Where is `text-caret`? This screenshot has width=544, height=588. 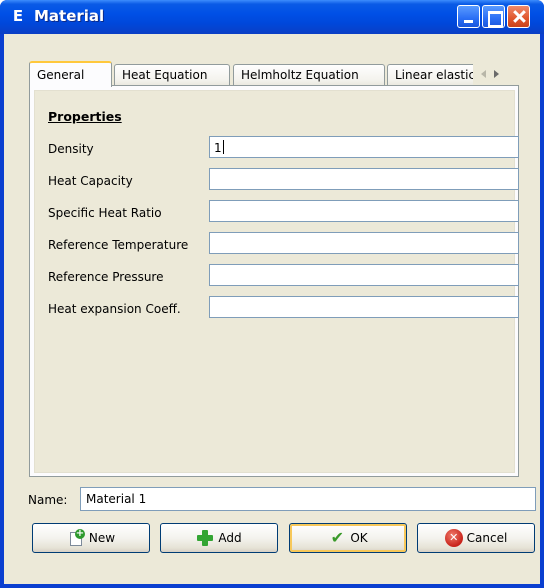
text-caret is located at coordinates (223, 147).